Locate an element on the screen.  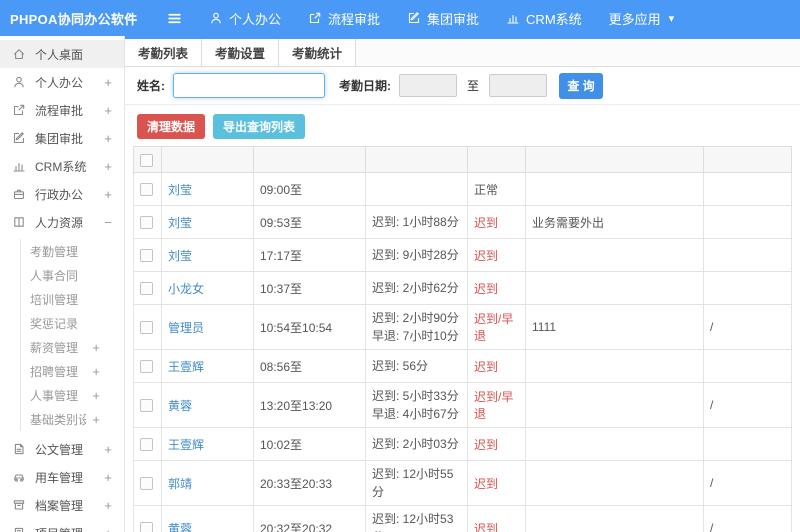
top-nav-item: 个人办公 is located at coordinates (245, 18).